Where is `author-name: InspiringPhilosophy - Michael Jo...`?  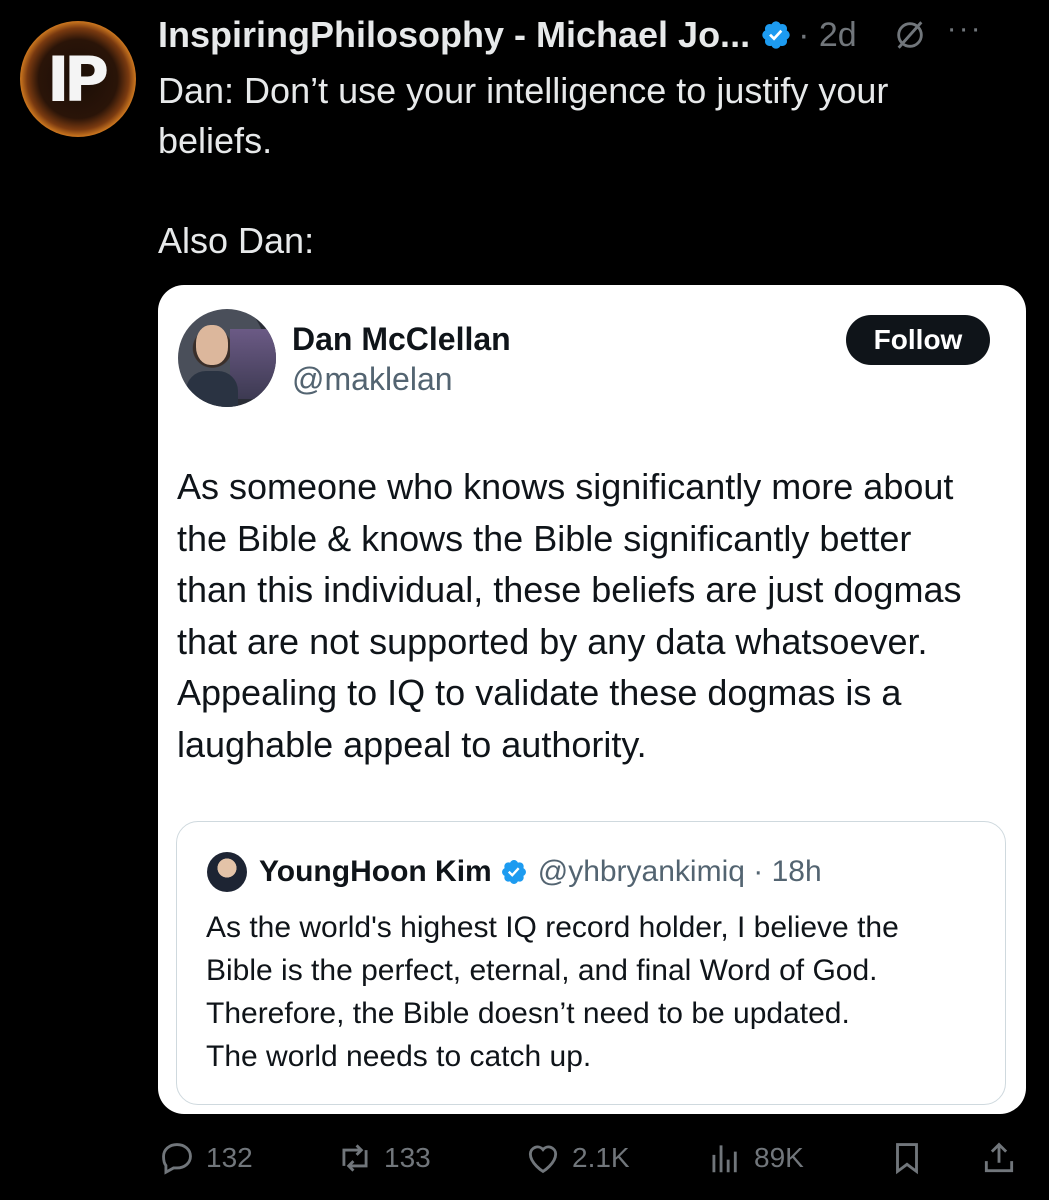
author-name: InspiringPhilosophy - Michael Jo... is located at coordinates (454, 35).